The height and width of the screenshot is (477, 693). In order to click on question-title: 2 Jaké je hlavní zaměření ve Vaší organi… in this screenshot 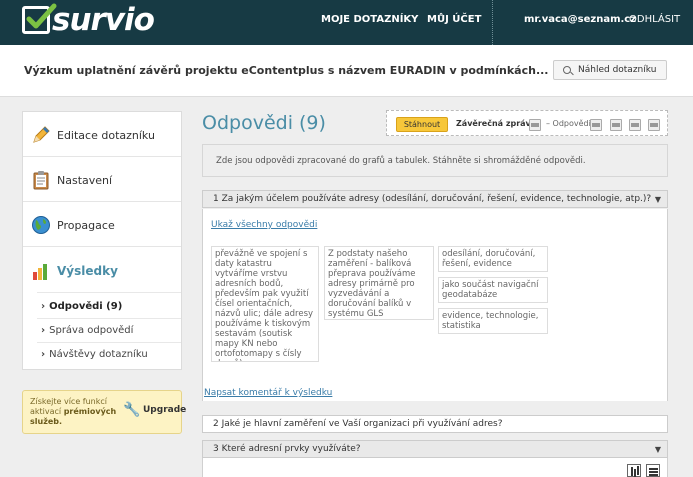, I will do `click(358, 424)`.